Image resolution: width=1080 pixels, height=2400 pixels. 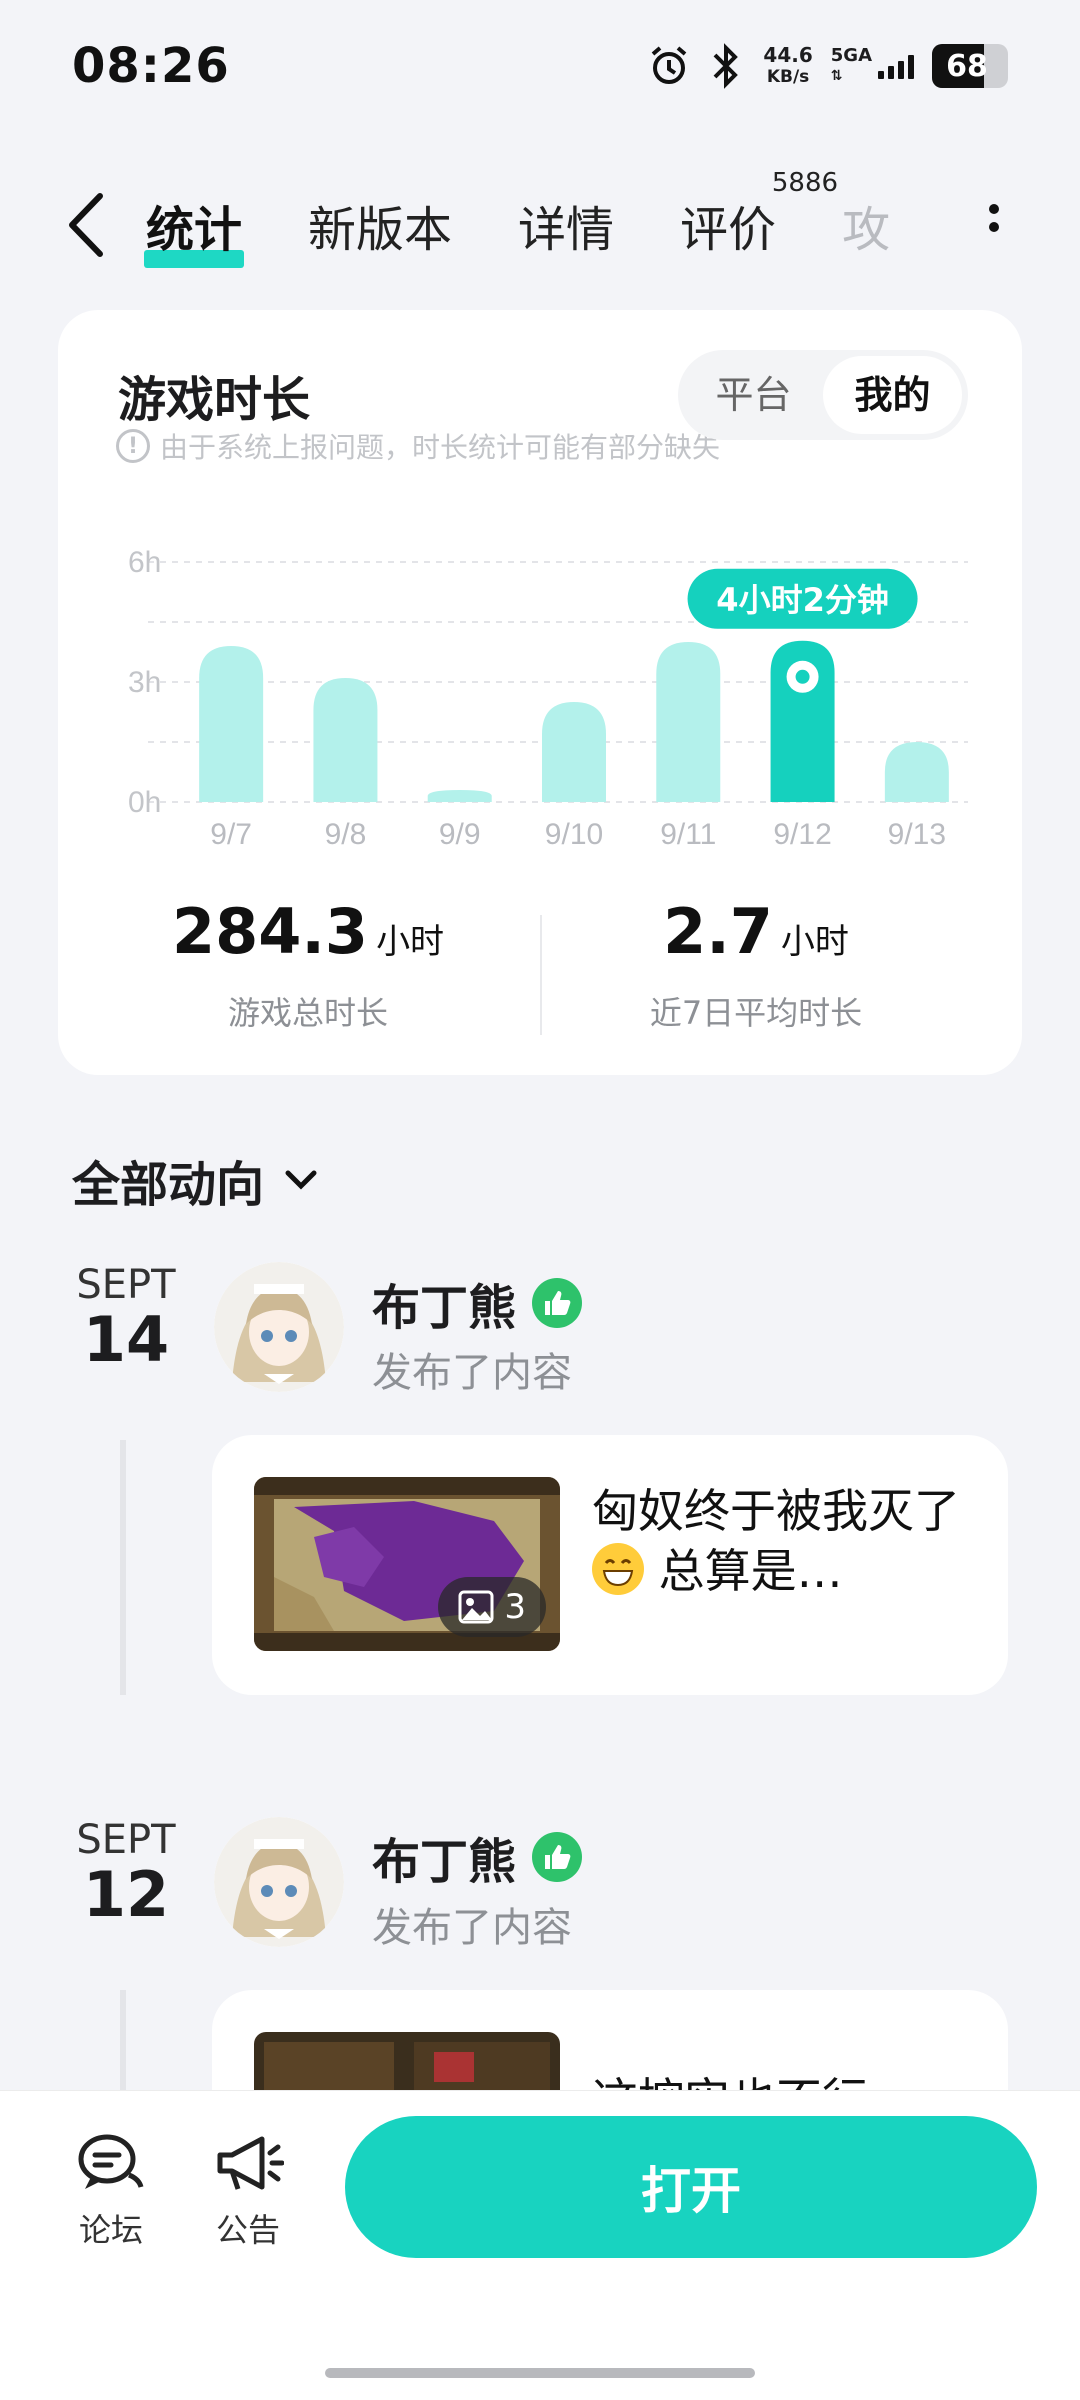 What do you see at coordinates (248, 2191) in the screenshot?
I see `notice-button: 公告` at bounding box center [248, 2191].